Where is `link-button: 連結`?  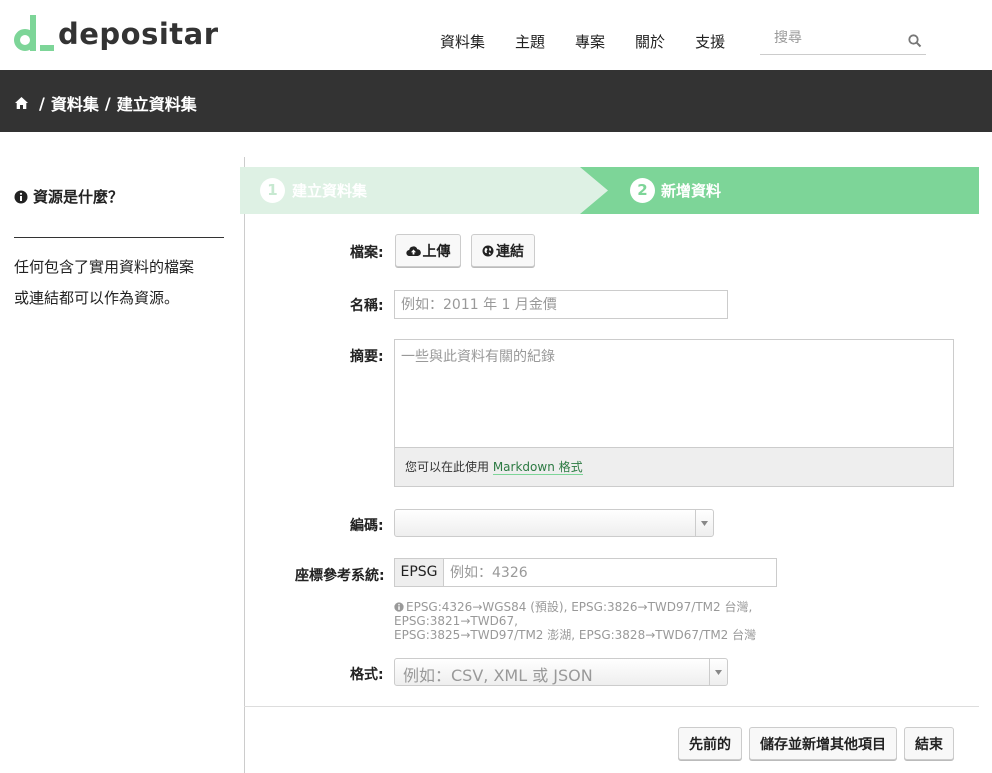 link-button: 連結 is located at coordinates (503, 250).